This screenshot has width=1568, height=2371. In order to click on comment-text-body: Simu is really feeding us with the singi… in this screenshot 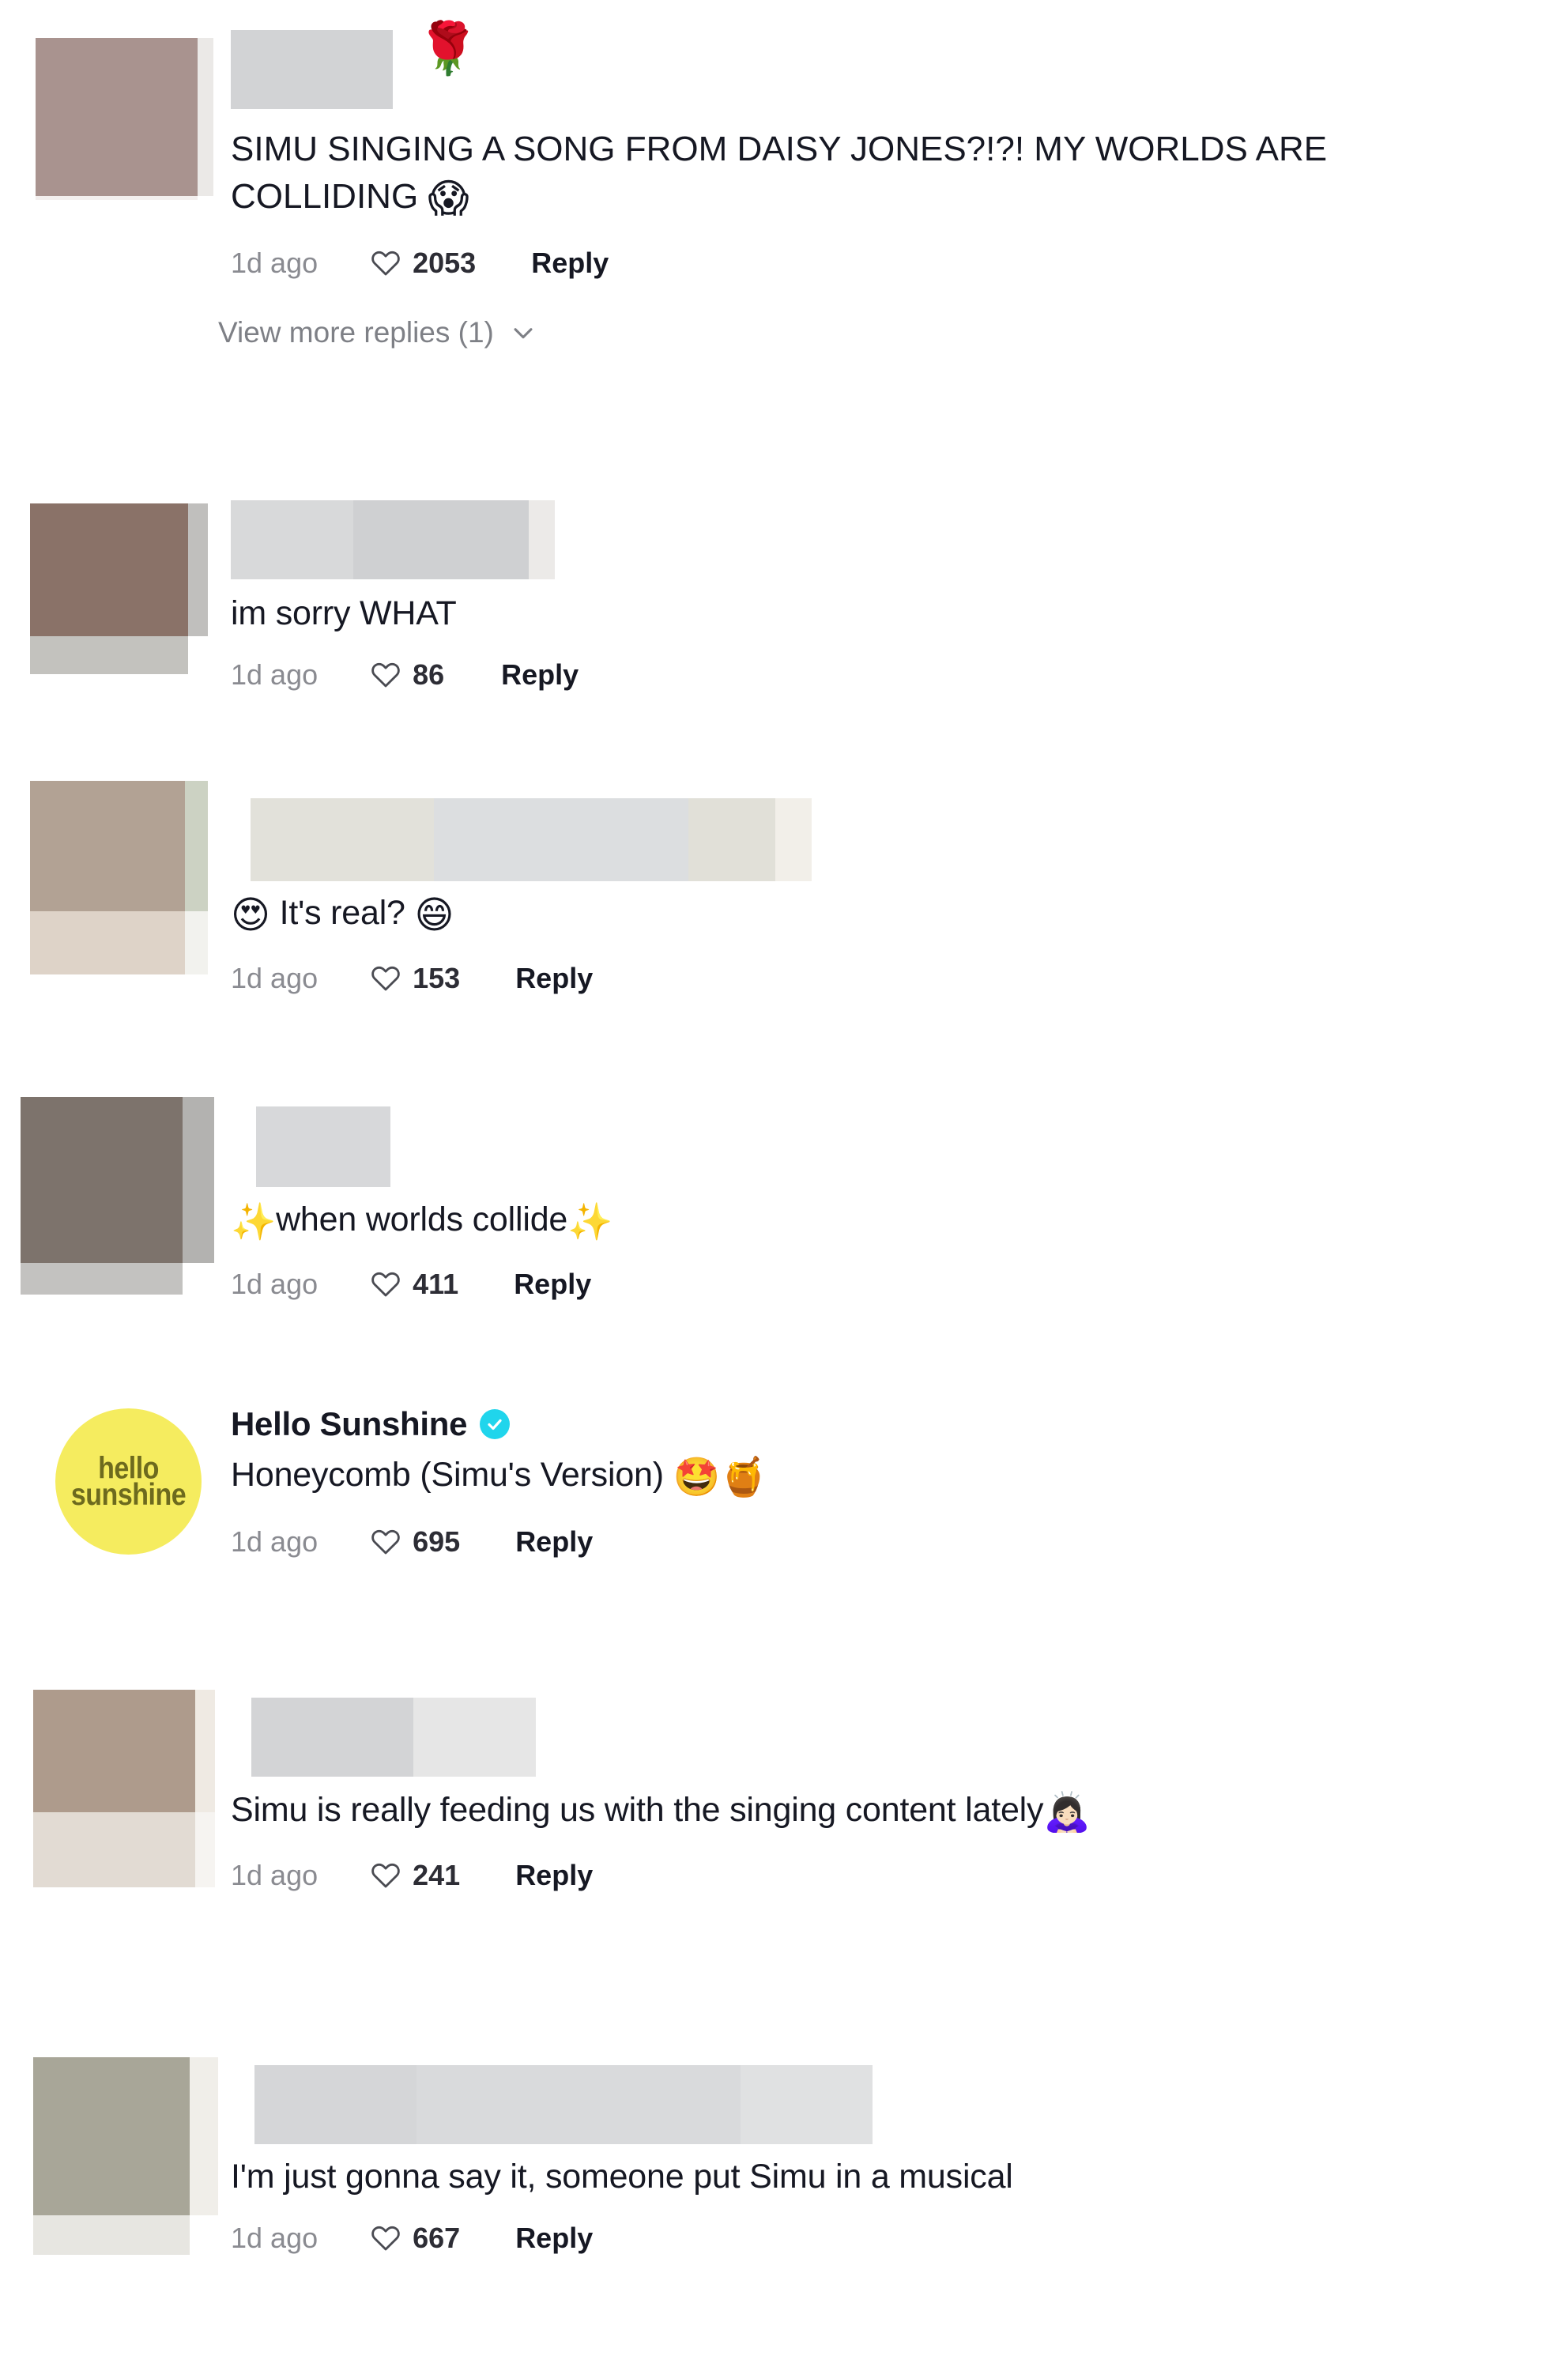, I will do `click(637, 1810)`.